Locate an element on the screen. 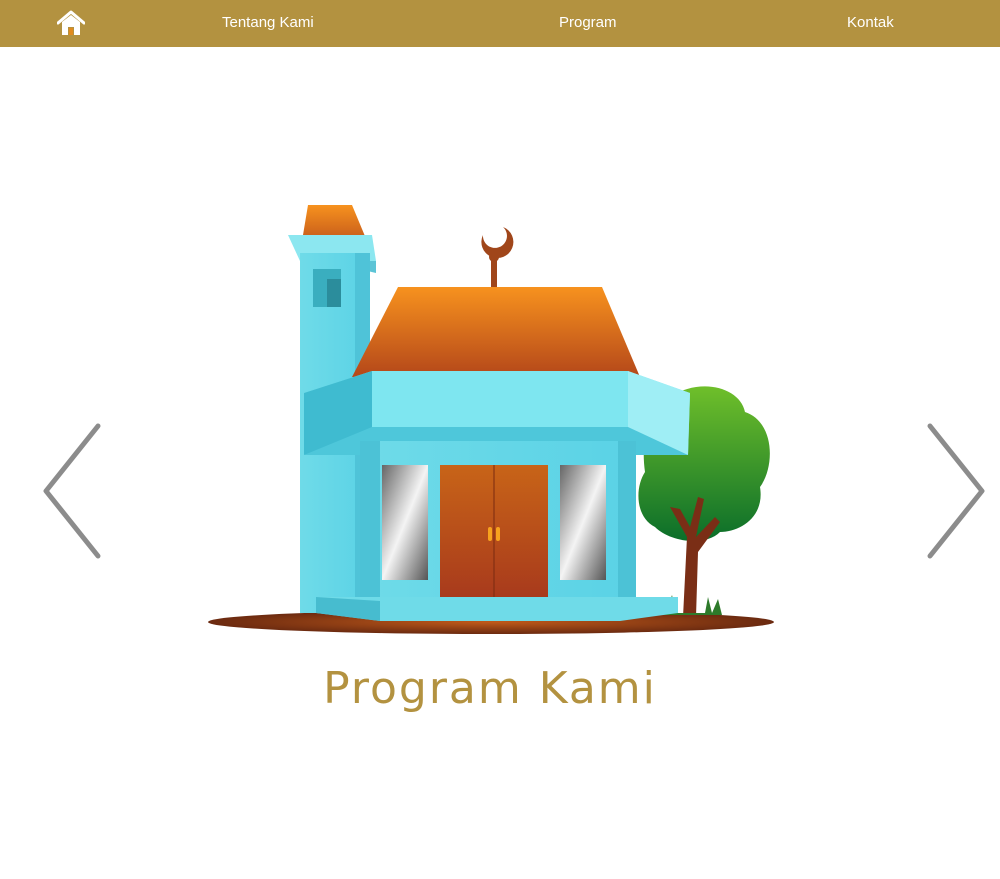 The image size is (1000, 879). chevron-left-icon is located at coordinates (72, 491).